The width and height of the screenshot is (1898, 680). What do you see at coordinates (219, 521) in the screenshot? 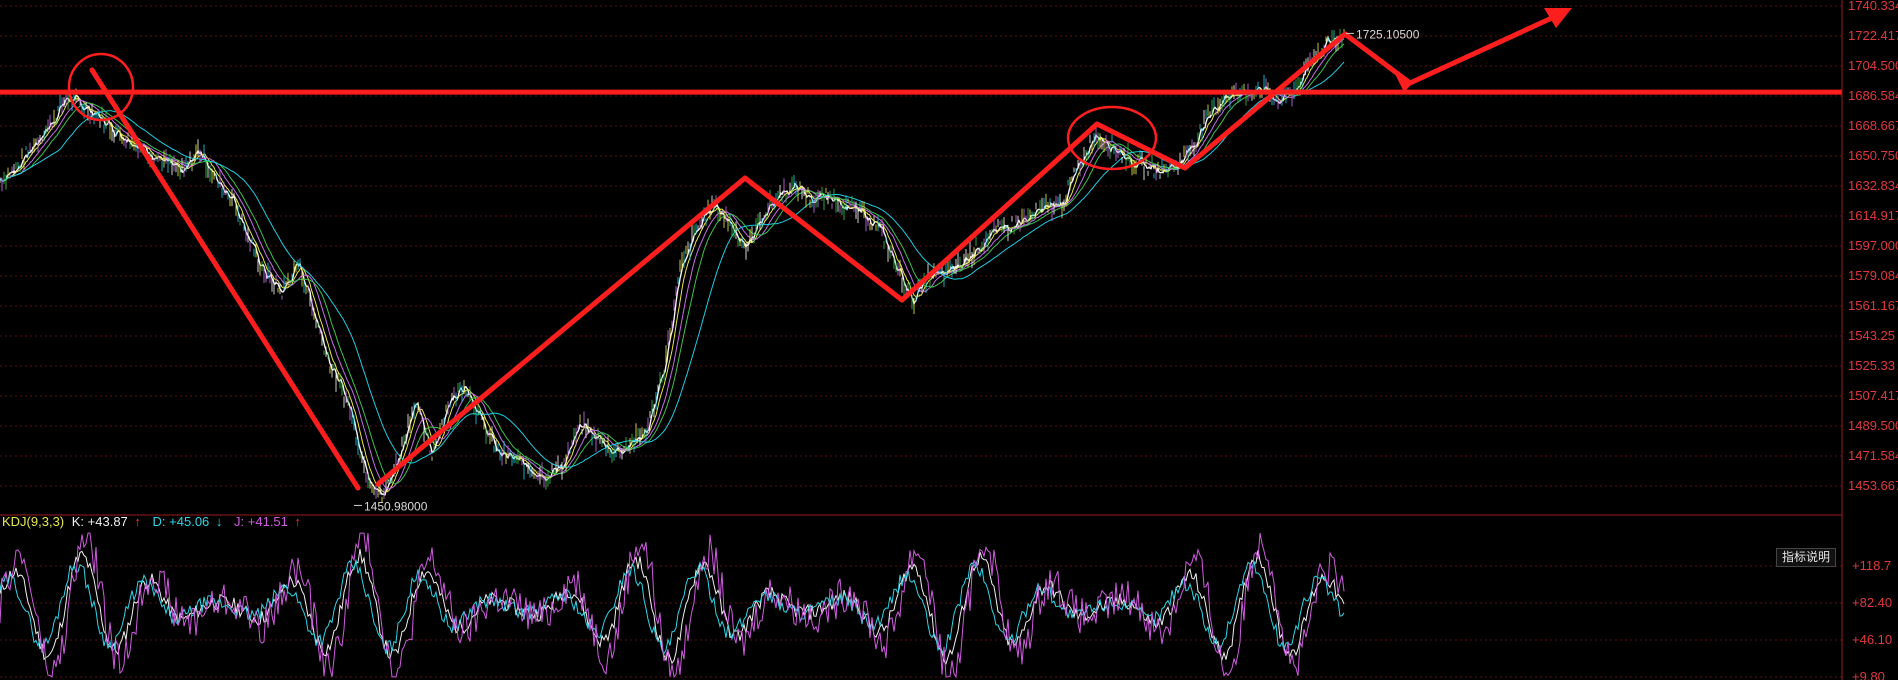
I see `kdj-d-arrow: ↓` at bounding box center [219, 521].